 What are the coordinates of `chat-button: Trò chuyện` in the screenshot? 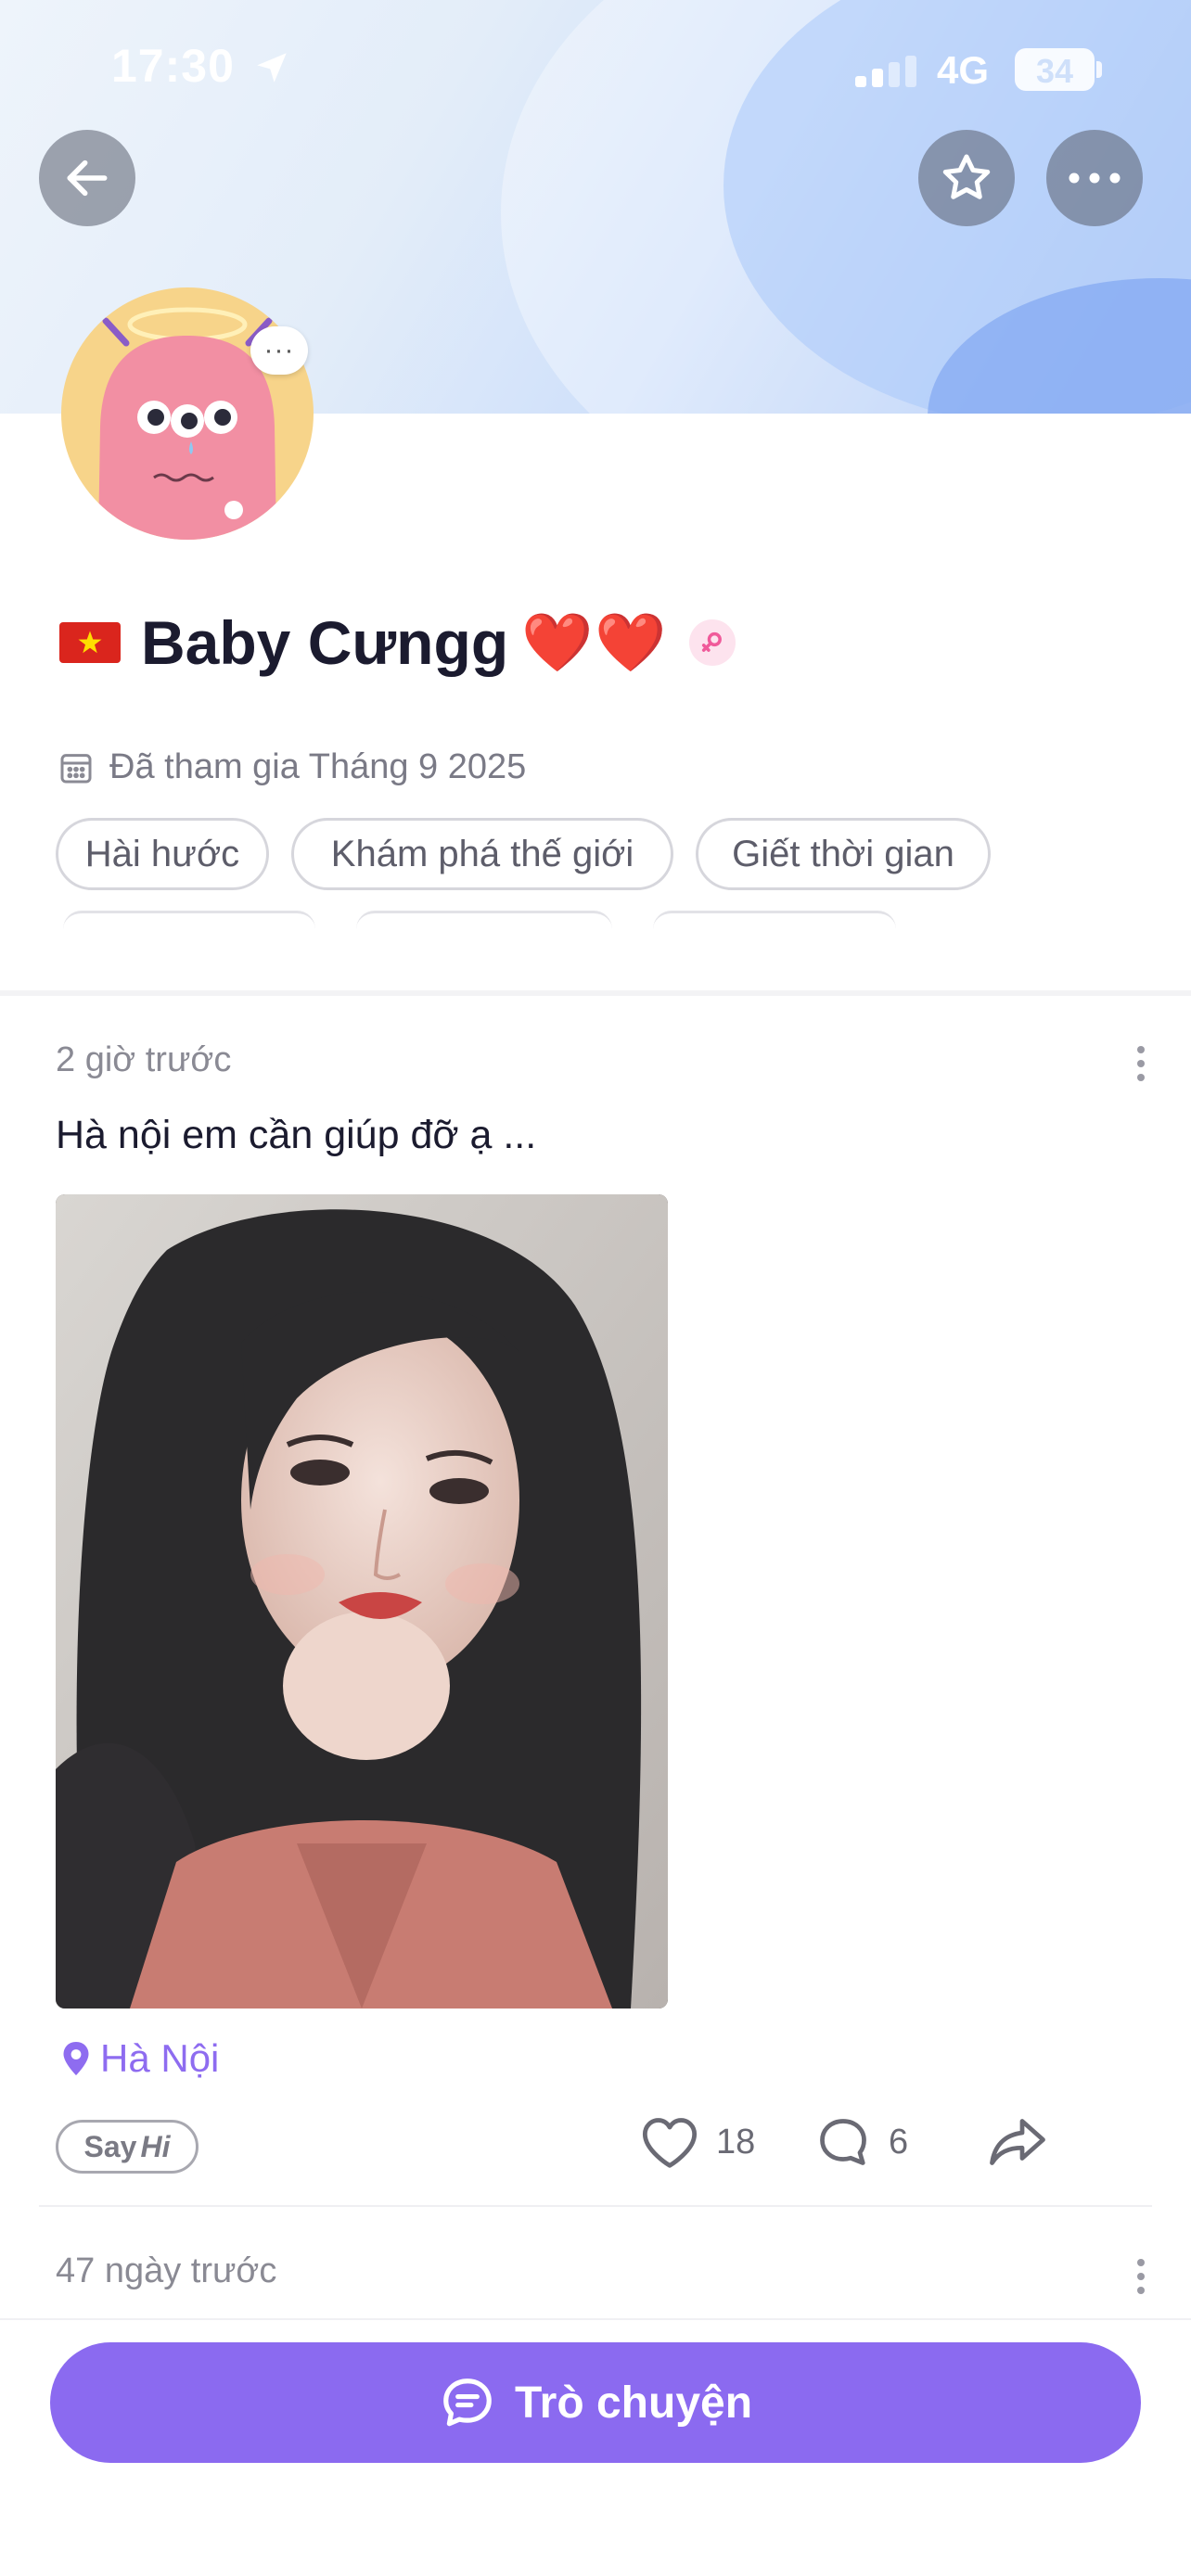 It's located at (595, 2402).